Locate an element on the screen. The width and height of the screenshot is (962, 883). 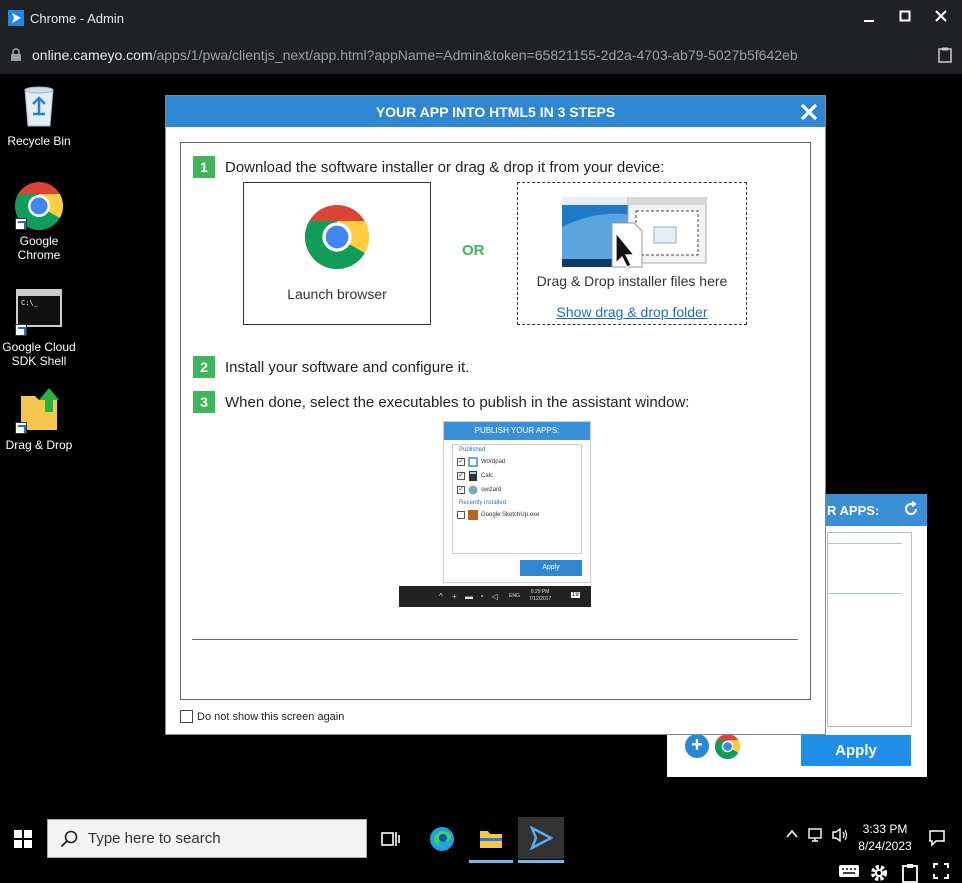
cameyo-play-icon is located at coordinates (541, 838).